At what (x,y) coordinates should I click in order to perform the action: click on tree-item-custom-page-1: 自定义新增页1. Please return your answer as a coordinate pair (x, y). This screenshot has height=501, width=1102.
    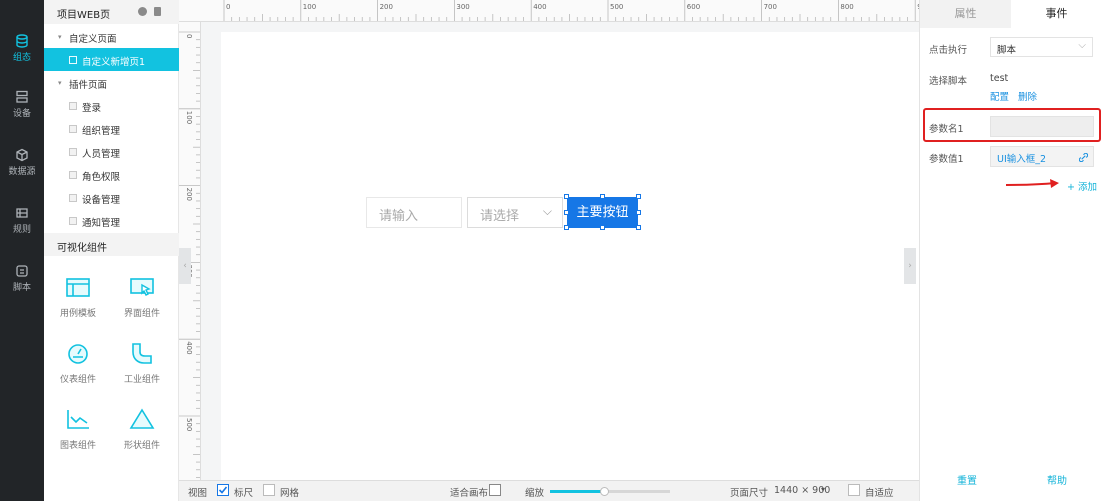
    Looking at the image, I should click on (111, 59).